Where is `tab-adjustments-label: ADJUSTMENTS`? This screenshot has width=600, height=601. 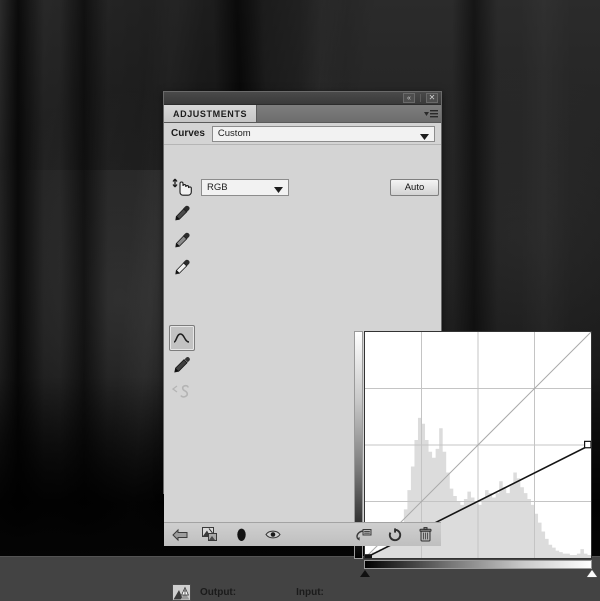
tab-adjustments-label: ADJUSTMENTS is located at coordinates (210, 113).